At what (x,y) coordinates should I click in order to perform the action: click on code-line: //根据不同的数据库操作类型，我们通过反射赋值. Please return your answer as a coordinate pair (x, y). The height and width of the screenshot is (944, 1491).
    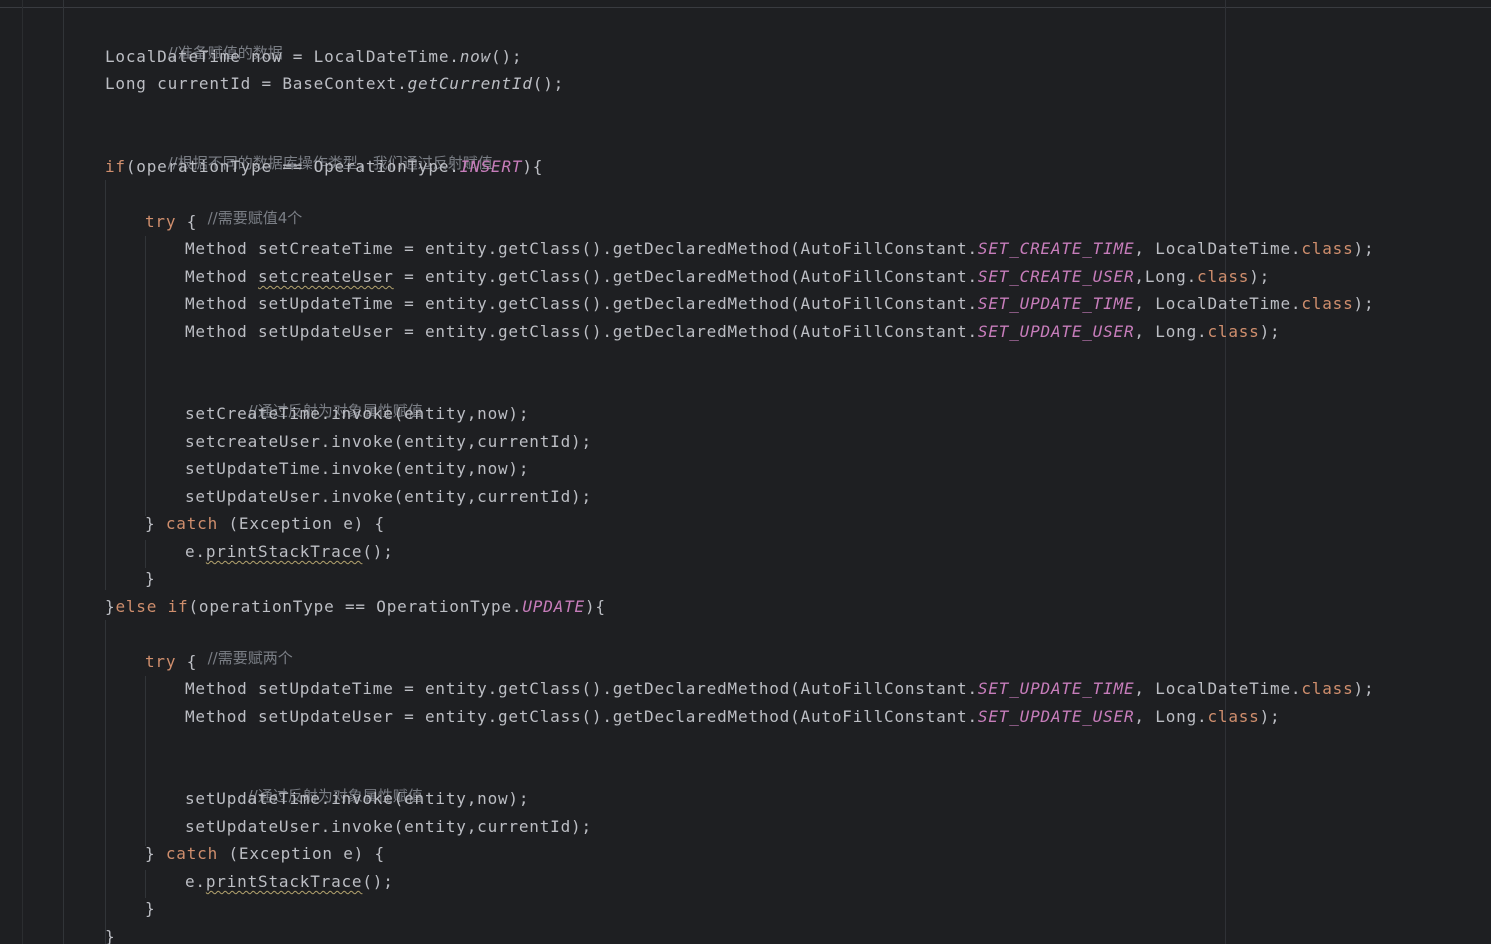
    Looking at the image, I should click on (299, 149).